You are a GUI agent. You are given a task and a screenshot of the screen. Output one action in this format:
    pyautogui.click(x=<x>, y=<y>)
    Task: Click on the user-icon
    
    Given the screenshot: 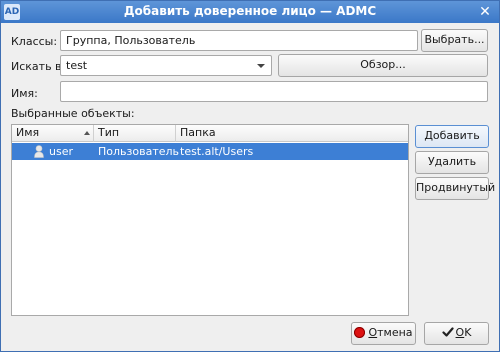 What is the action you would take?
    pyautogui.click(x=39, y=151)
    